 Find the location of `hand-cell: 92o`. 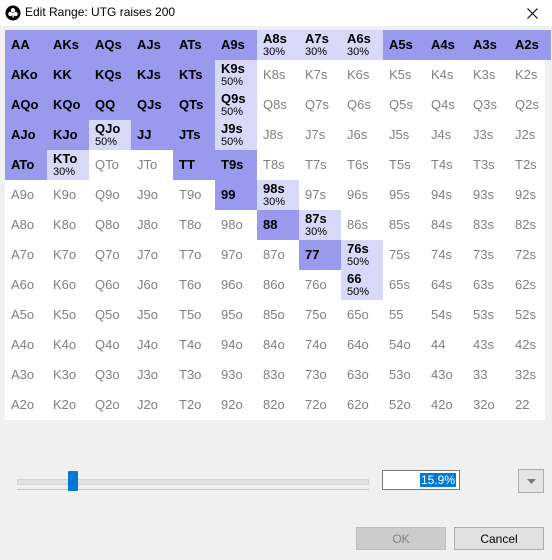

hand-cell: 92o is located at coordinates (236, 405).